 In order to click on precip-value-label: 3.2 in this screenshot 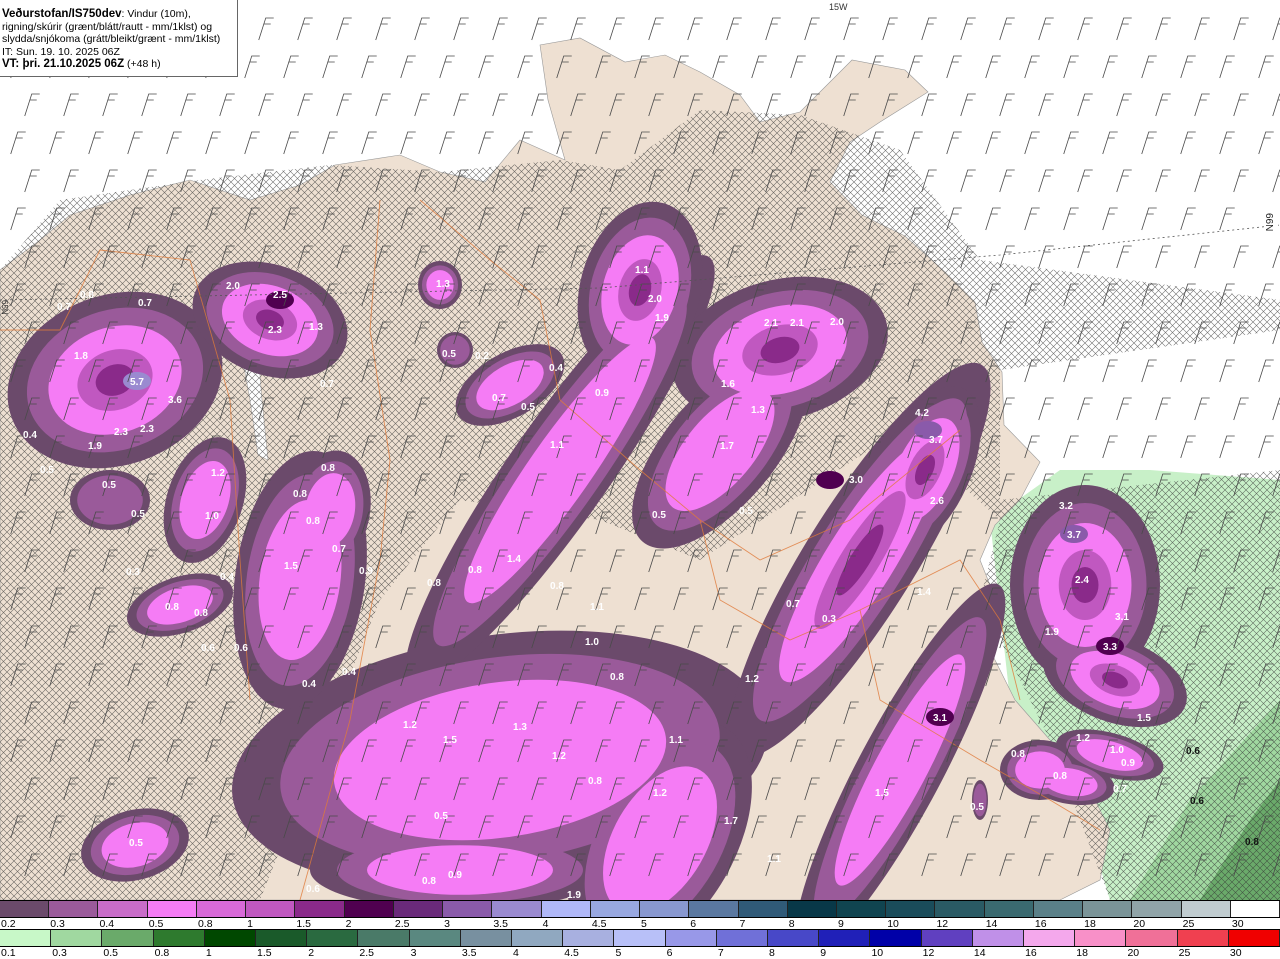, I will do `click(1066, 506)`.